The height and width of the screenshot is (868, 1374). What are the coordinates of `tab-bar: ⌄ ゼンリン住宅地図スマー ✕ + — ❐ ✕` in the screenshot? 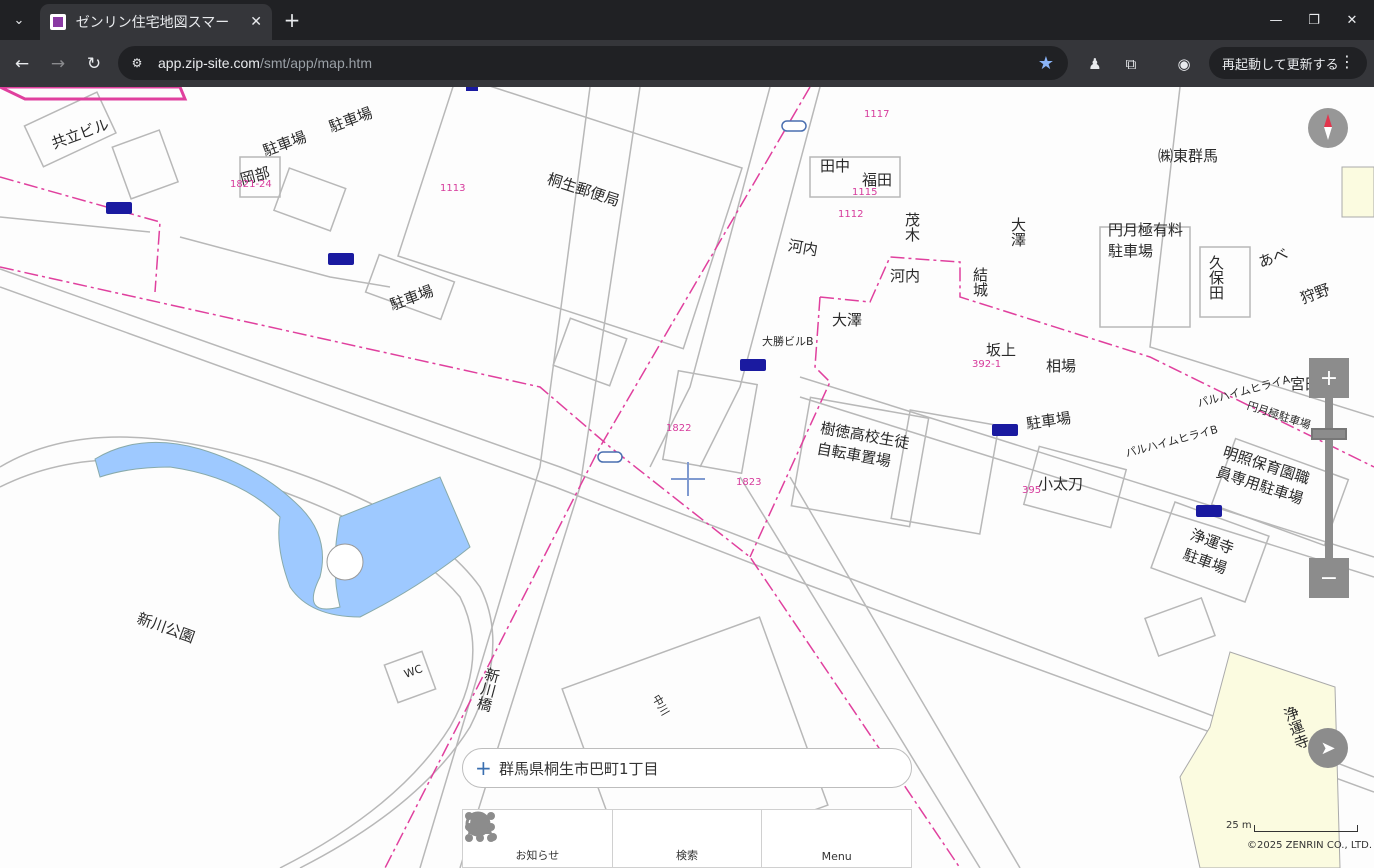 It's located at (687, 20).